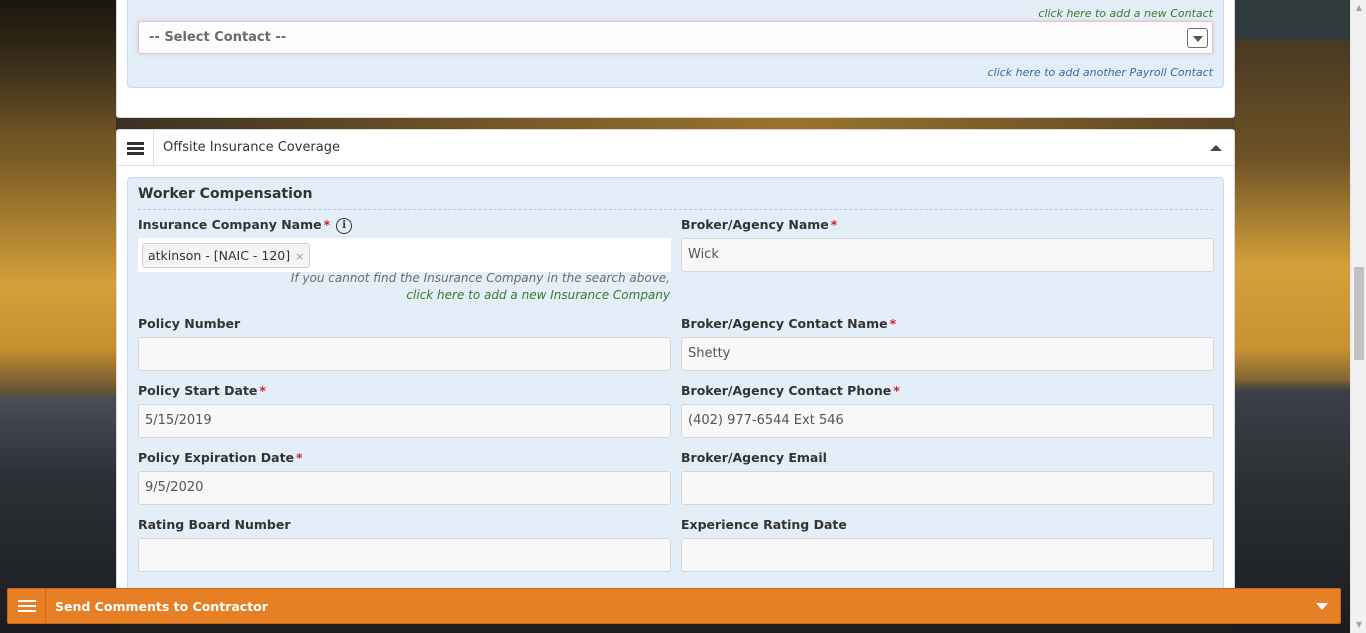  What do you see at coordinates (404, 555) in the screenshot?
I see `rating-board-input` at bounding box center [404, 555].